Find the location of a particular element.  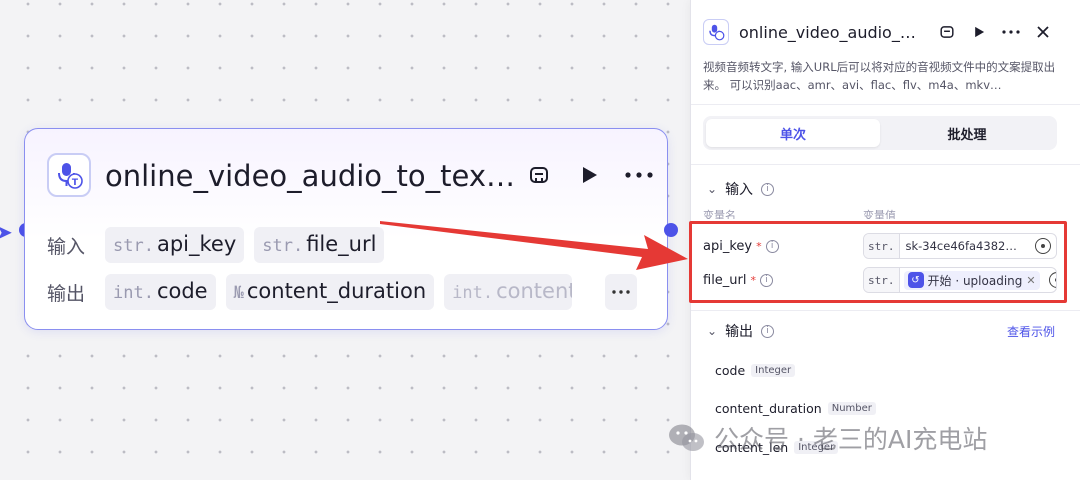

outputs-label: 输出 is located at coordinates (66, 293).